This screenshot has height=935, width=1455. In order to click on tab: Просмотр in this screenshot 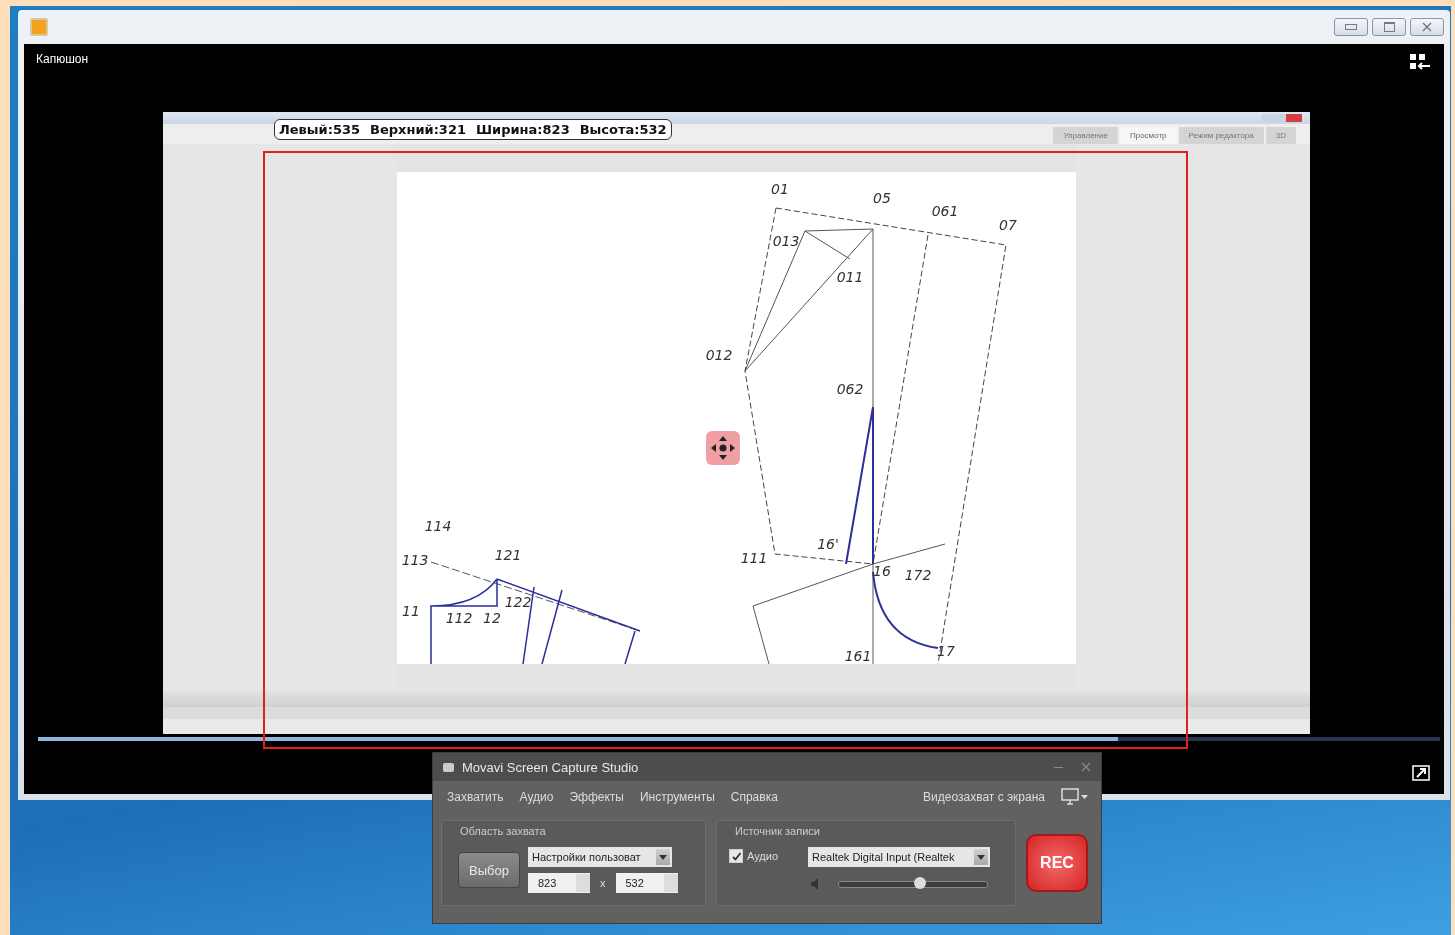, I will do `click(1148, 135)`.